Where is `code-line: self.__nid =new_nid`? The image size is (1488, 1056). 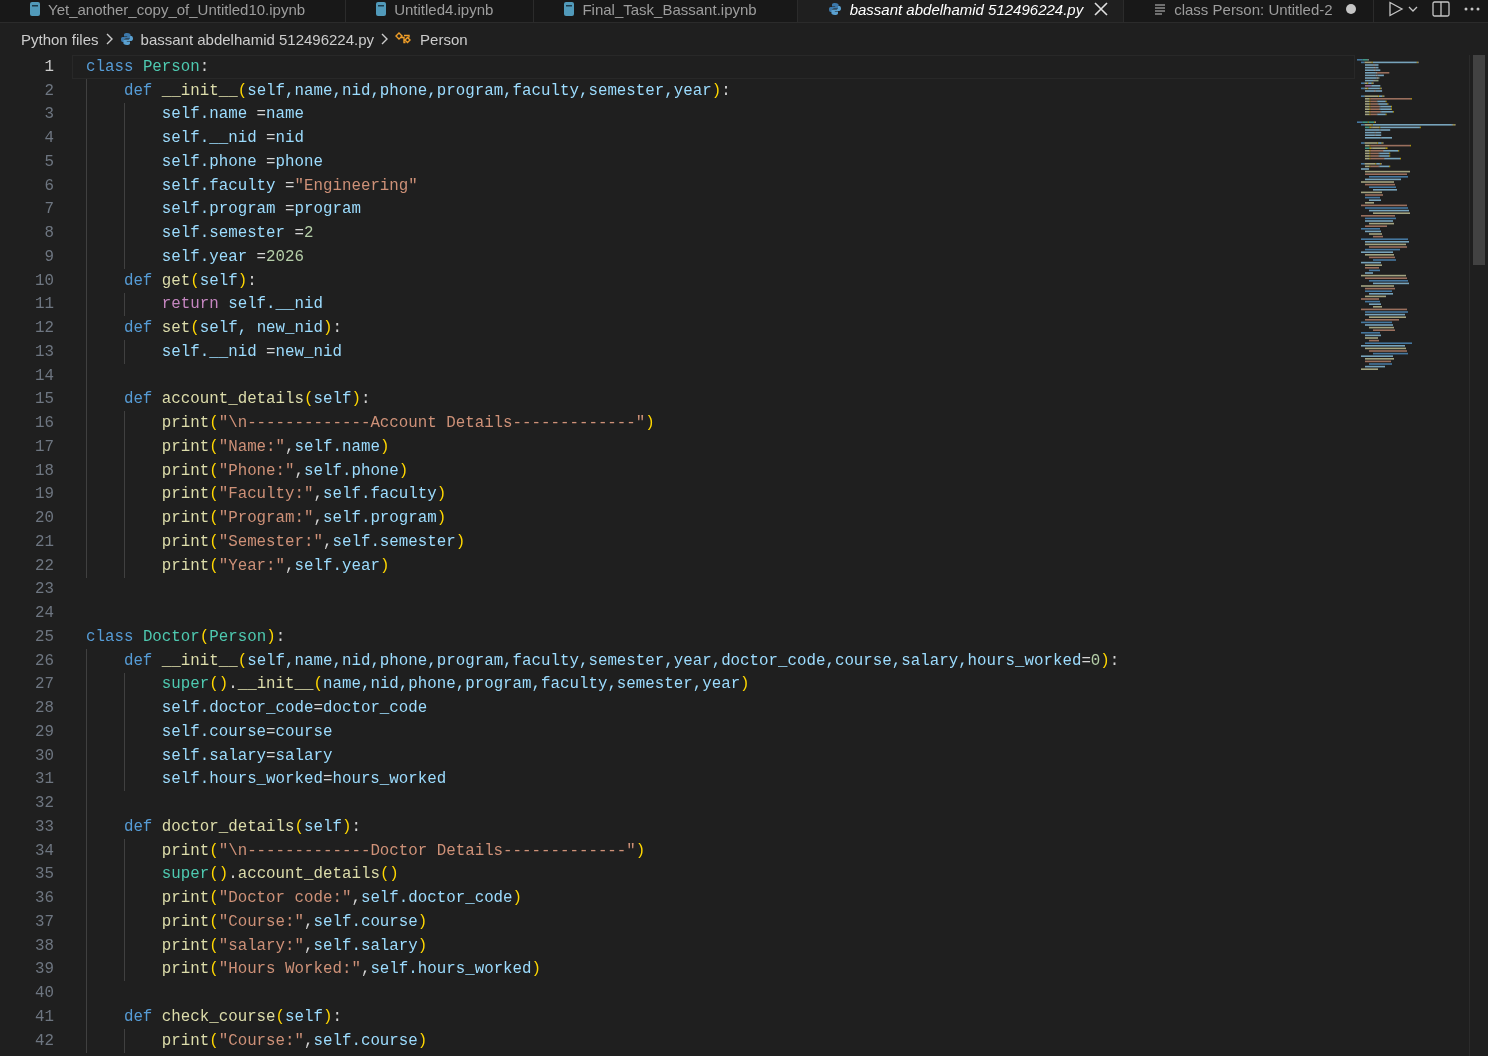 code-line: self.__nid =new_nid is located at coordinates (251, 351).